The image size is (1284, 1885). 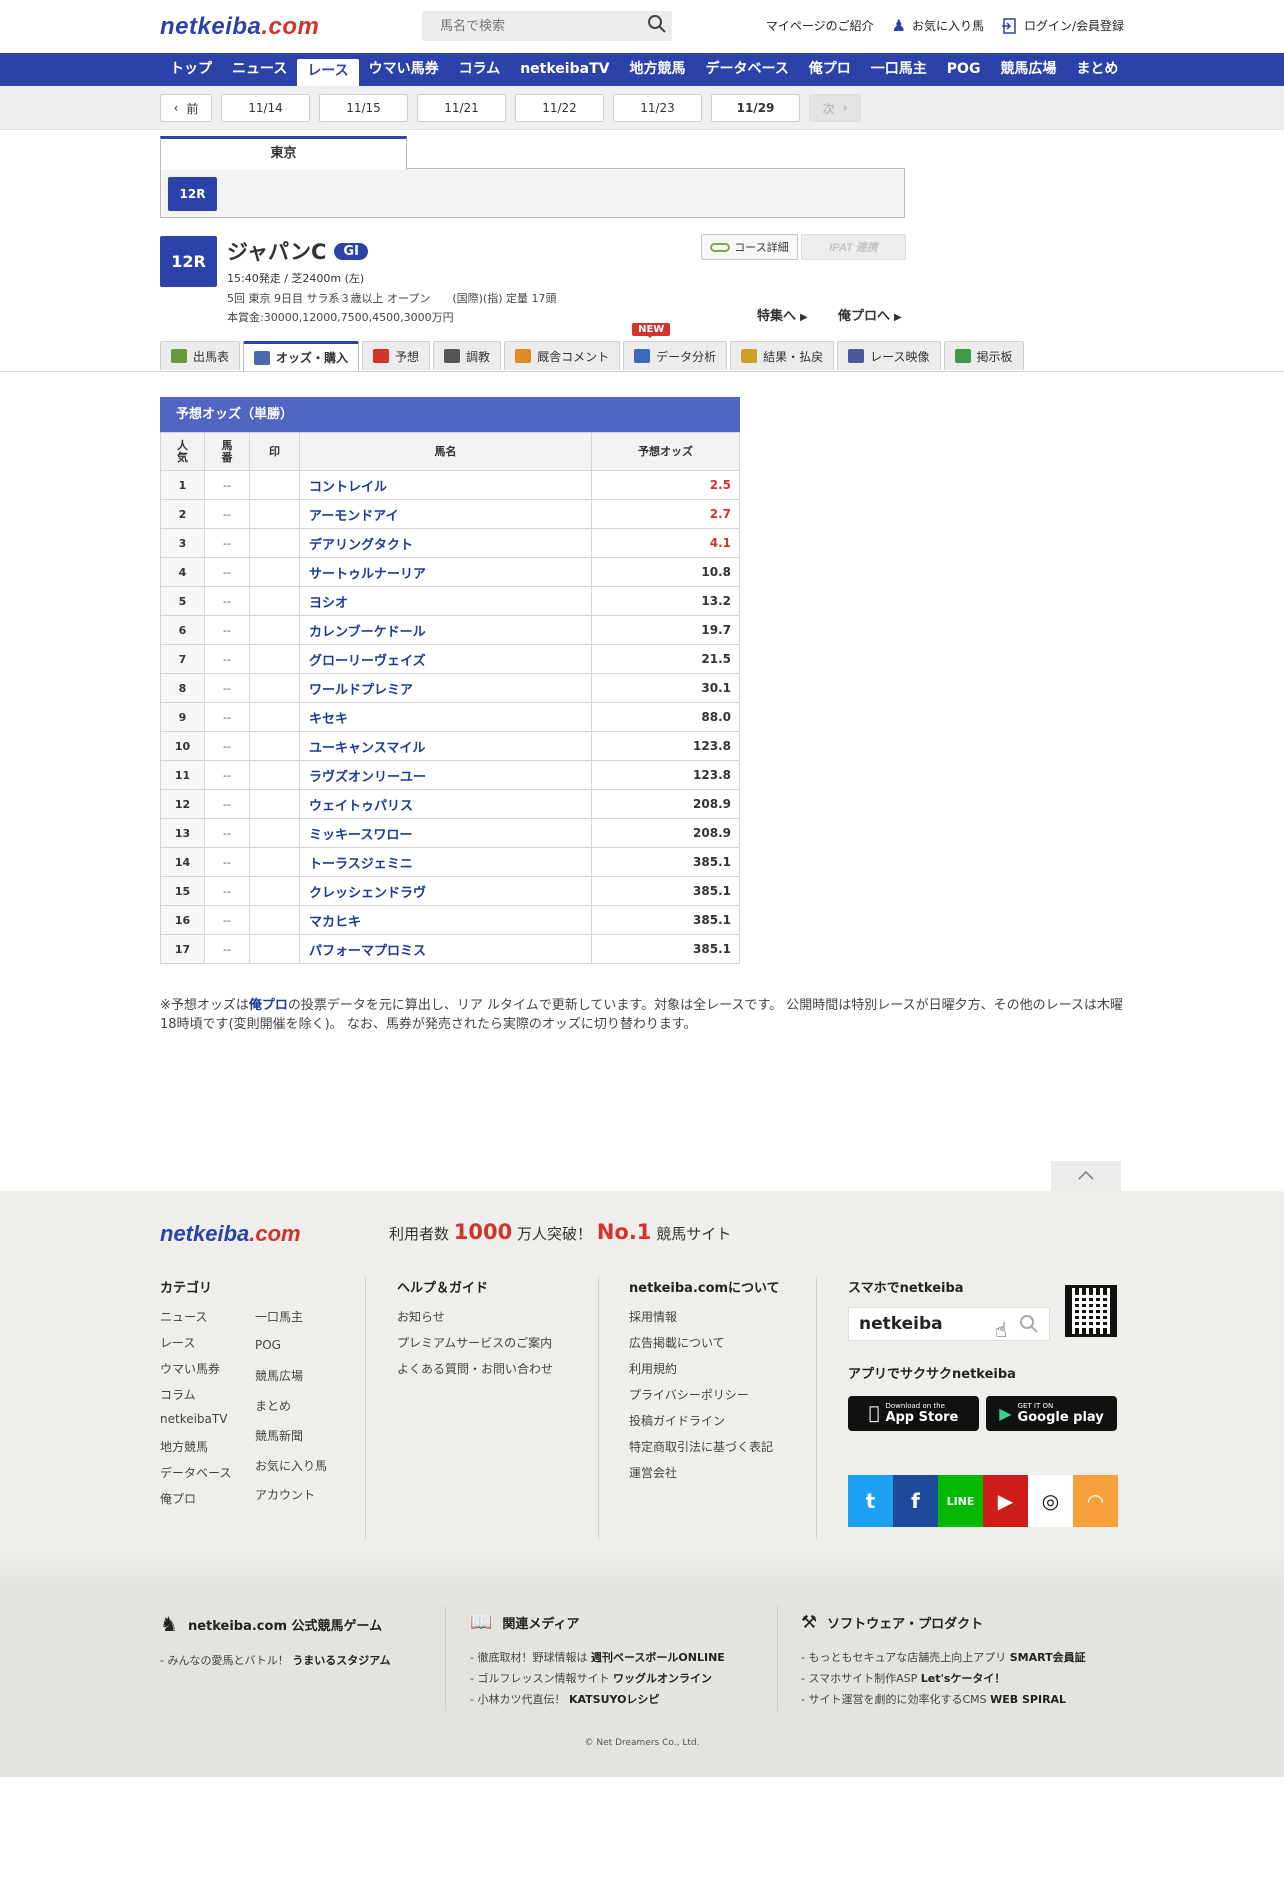 What do you see at coordinates (675, 346) in the screenshot?
I see `race-tab: データ分析 NEW` at bounding box center [675, 346].